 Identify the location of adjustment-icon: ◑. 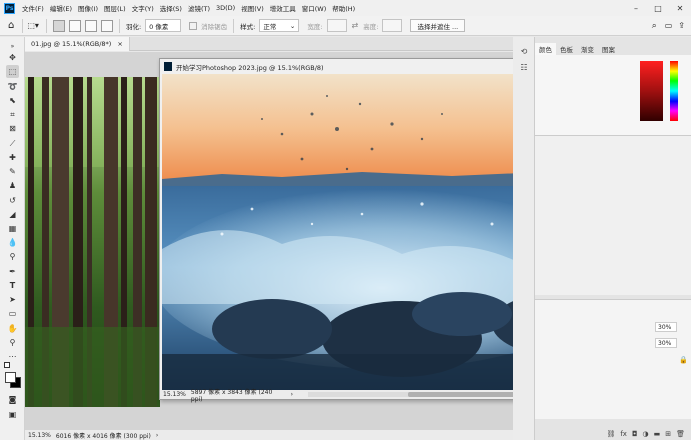
(646, 434).